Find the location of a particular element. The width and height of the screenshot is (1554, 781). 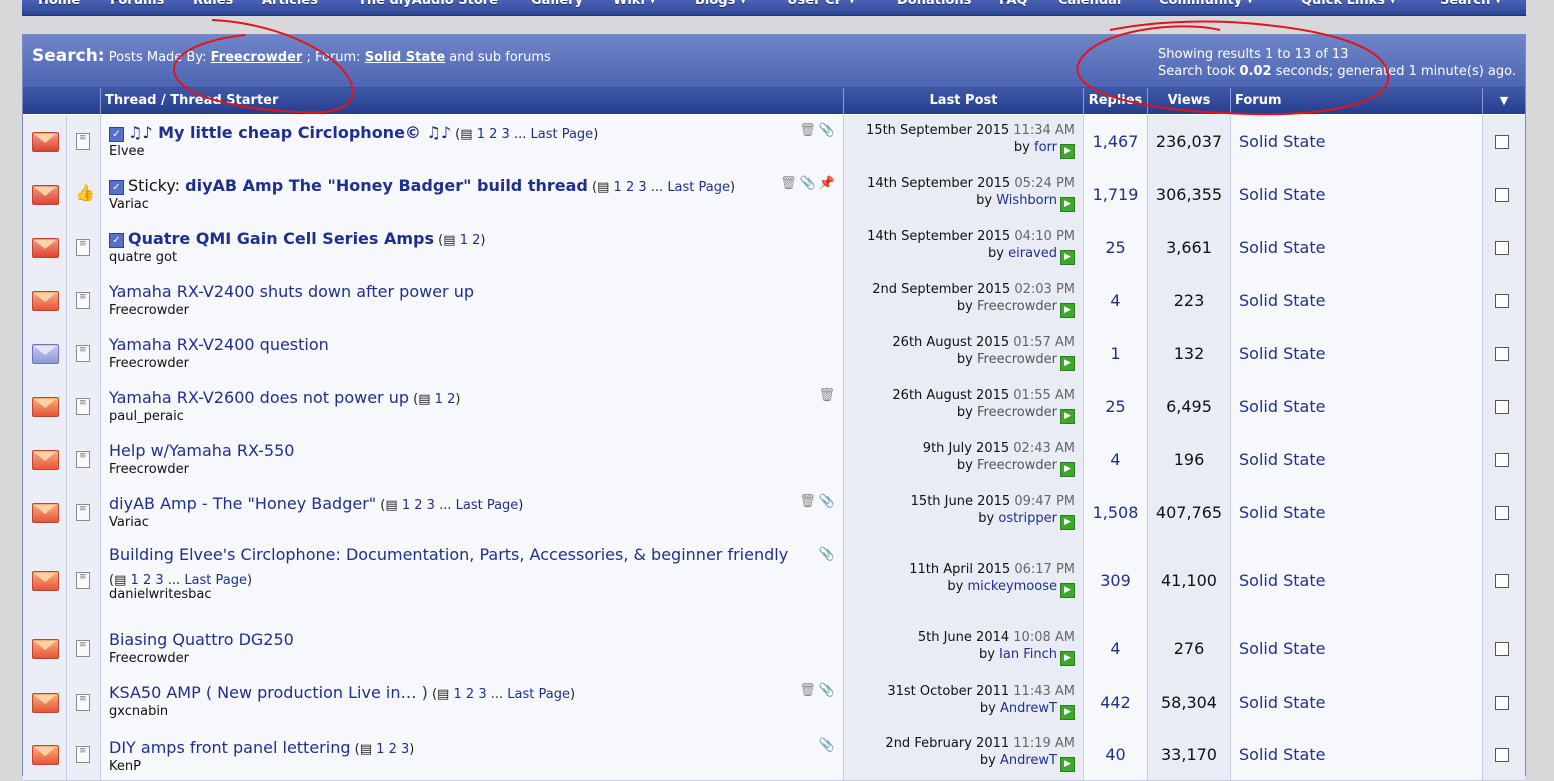

thread-starter: quatre got is located at coordinates (143, 257).